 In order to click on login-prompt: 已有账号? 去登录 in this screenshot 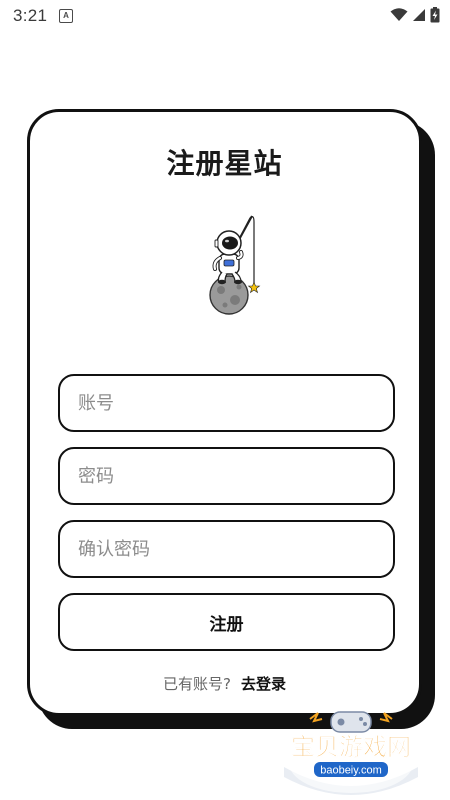, I will do `click(224, 683)`.